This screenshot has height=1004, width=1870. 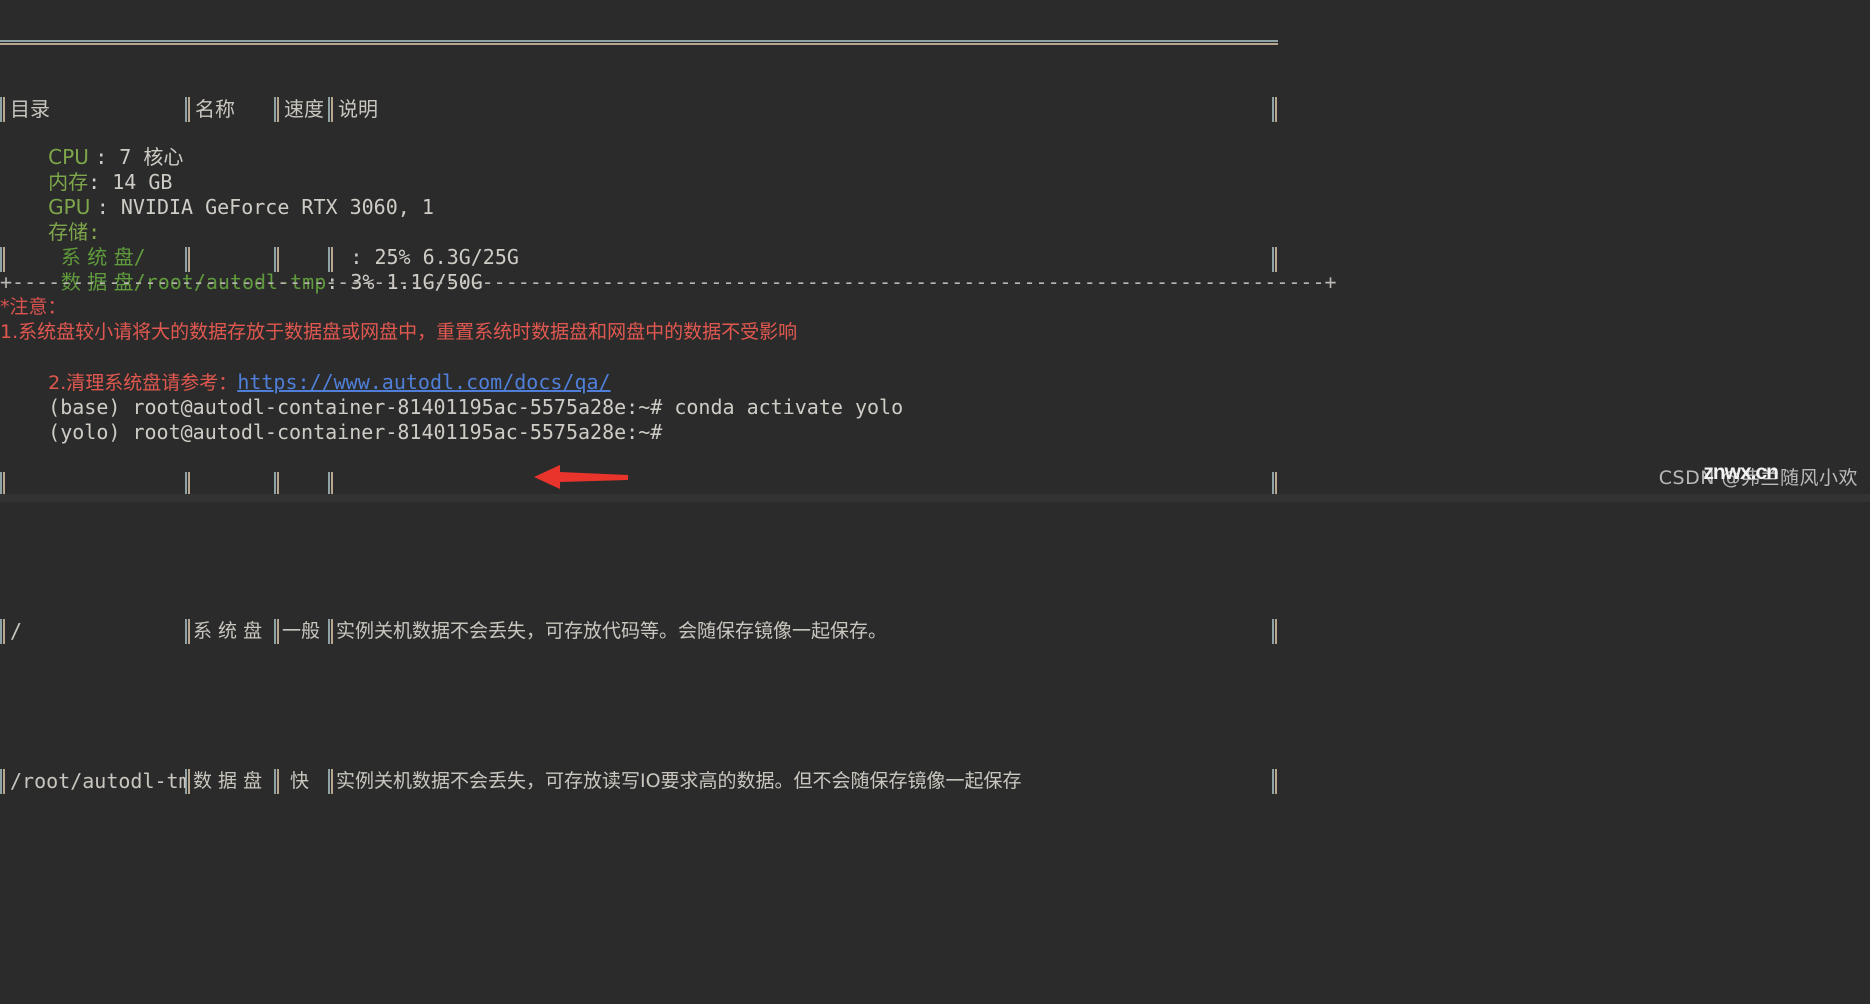 I want to click on bottom-edge-strip, so click(x=935, y=498).